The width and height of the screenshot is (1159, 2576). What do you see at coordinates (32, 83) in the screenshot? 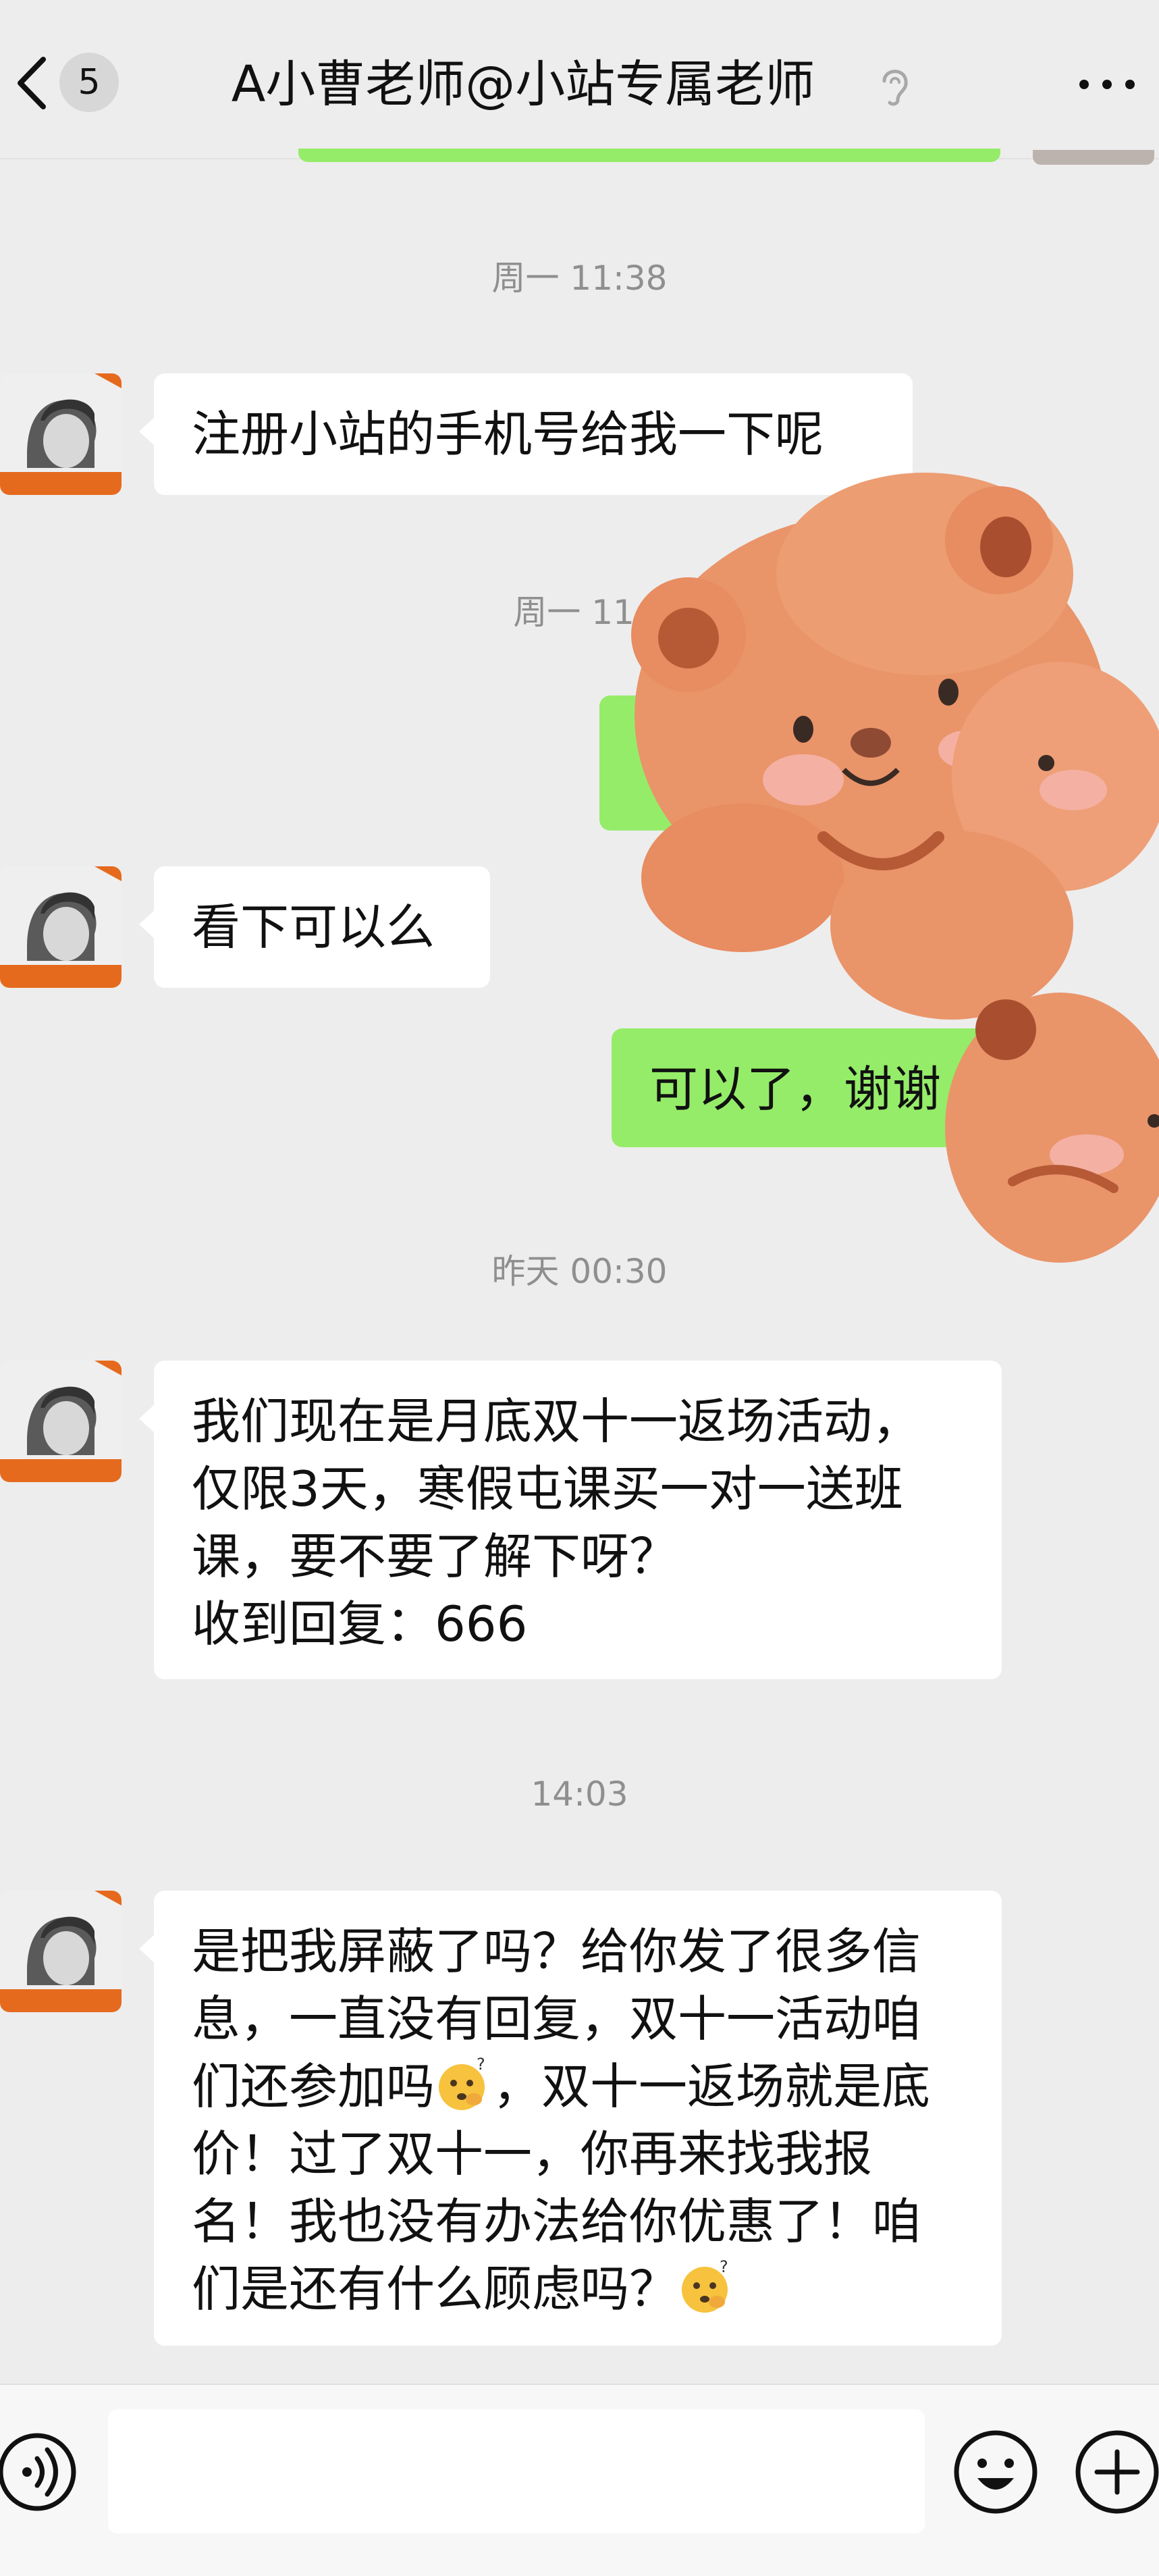
I see `chevron-left-icon` at bounding box center [32, 83].